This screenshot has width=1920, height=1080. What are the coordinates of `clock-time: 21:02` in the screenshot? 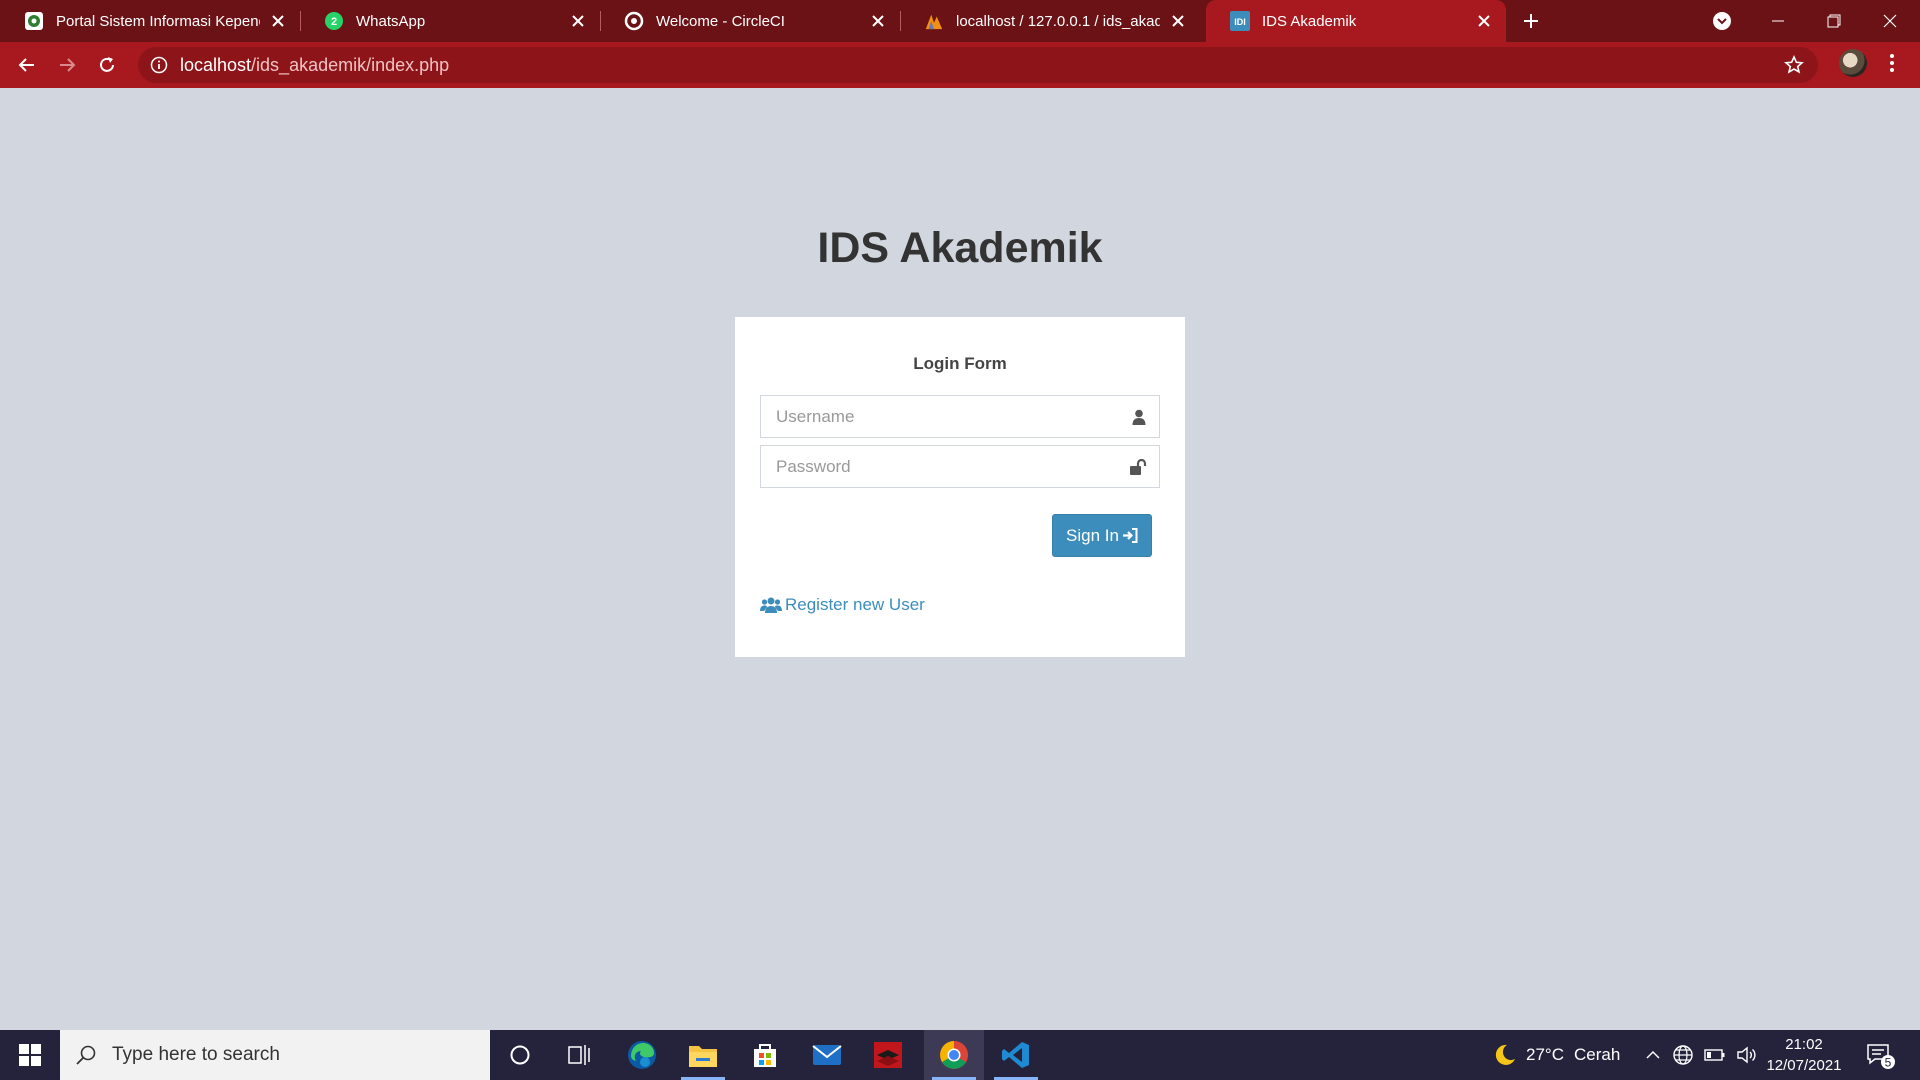 It's located at (1804, 1044).